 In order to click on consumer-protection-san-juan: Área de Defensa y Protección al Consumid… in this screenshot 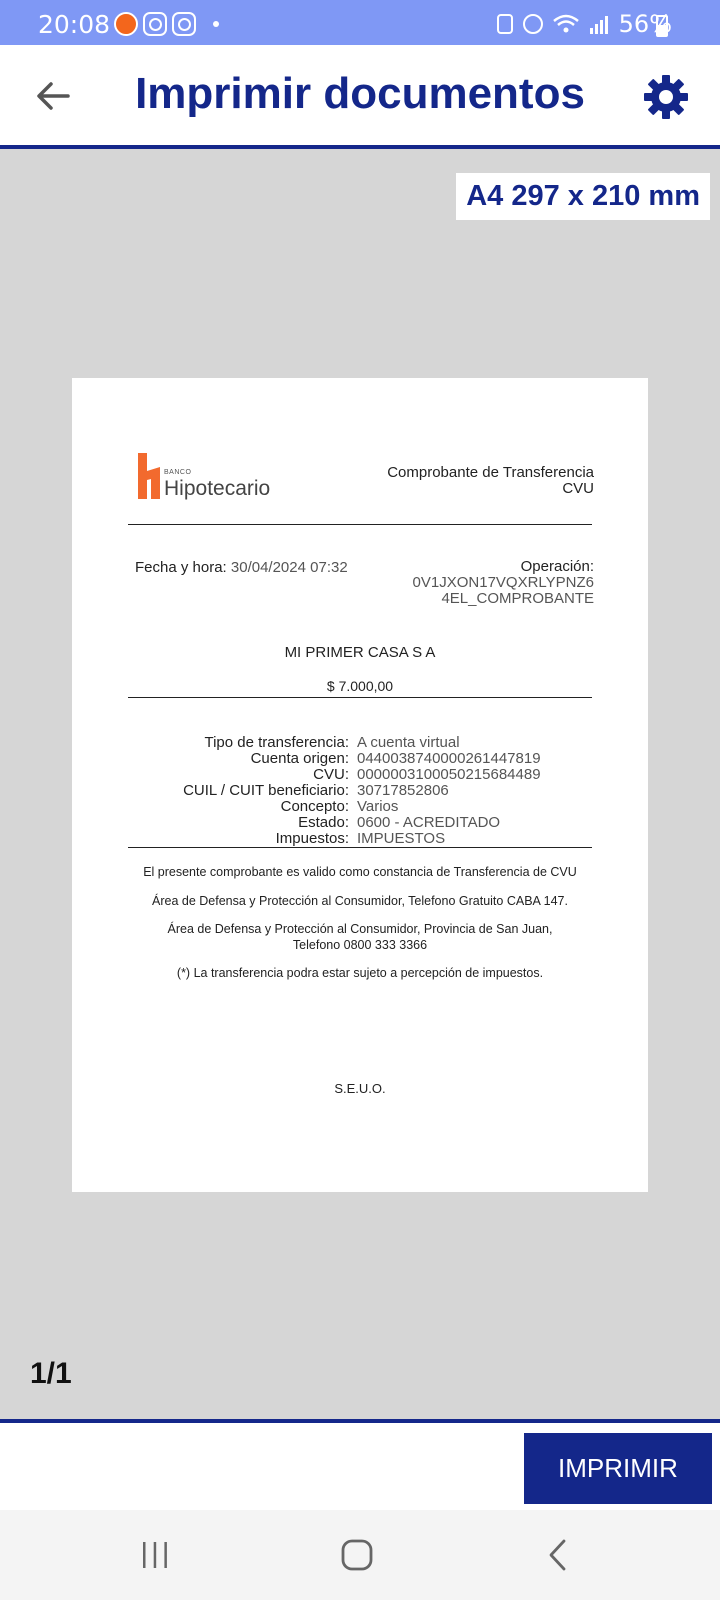, I will do `click(360, 937)`.